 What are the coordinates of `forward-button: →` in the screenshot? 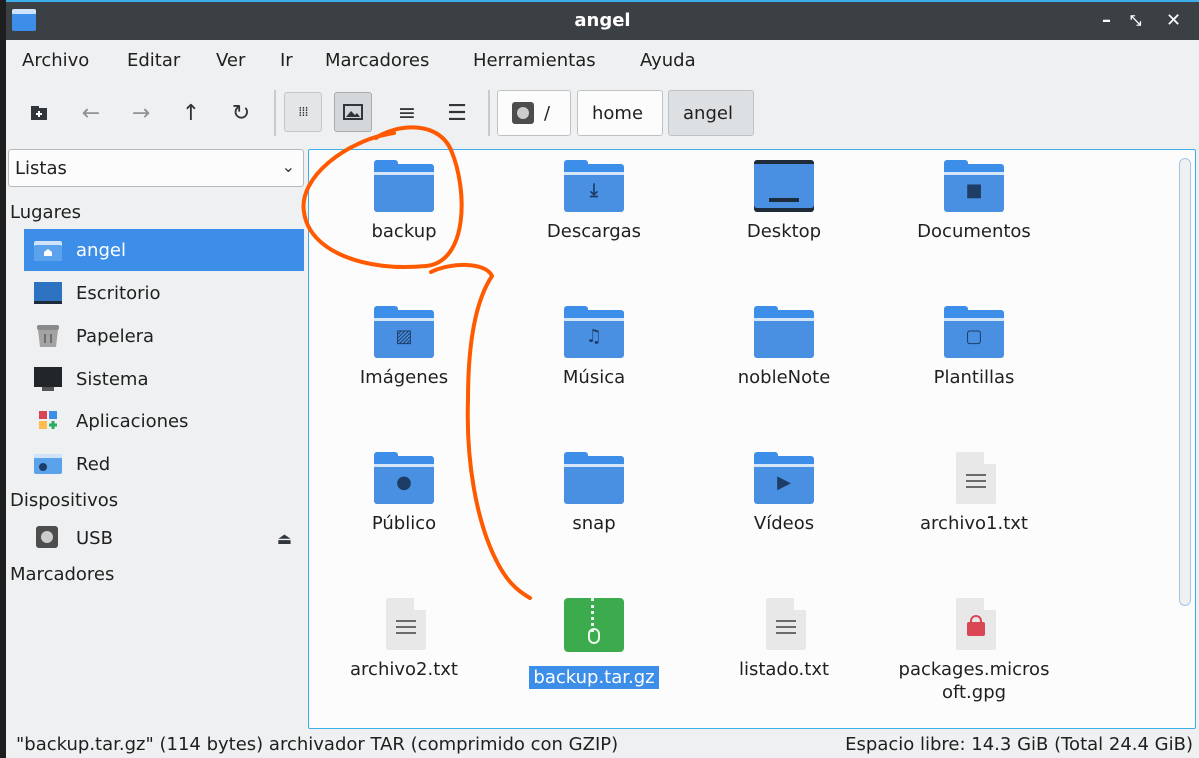 It's located at (141, 113).